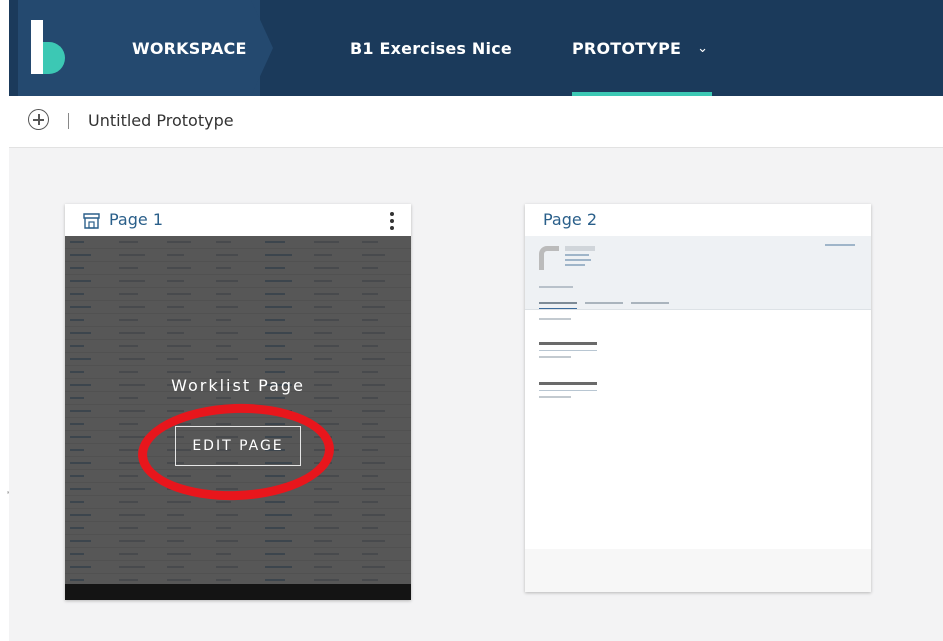 This screenshot has width=943, height=641. I want to click on page-card-header: Page 1, so click(238, 220).